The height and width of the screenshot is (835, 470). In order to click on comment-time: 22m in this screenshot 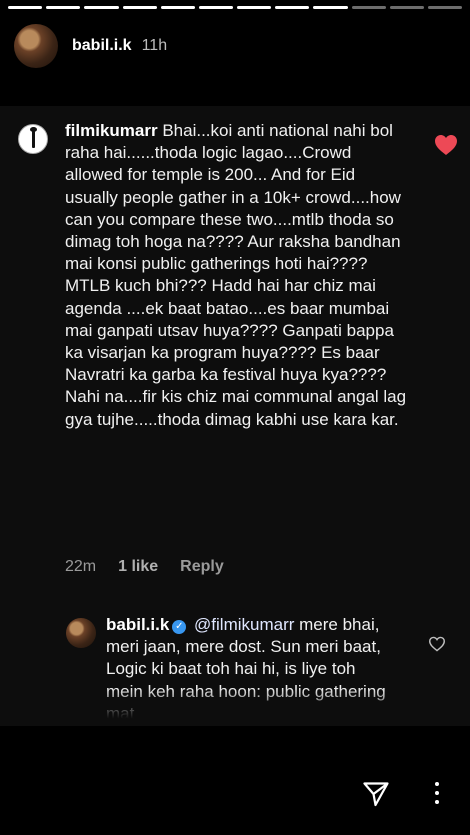, I will do `click(81, 566)`.